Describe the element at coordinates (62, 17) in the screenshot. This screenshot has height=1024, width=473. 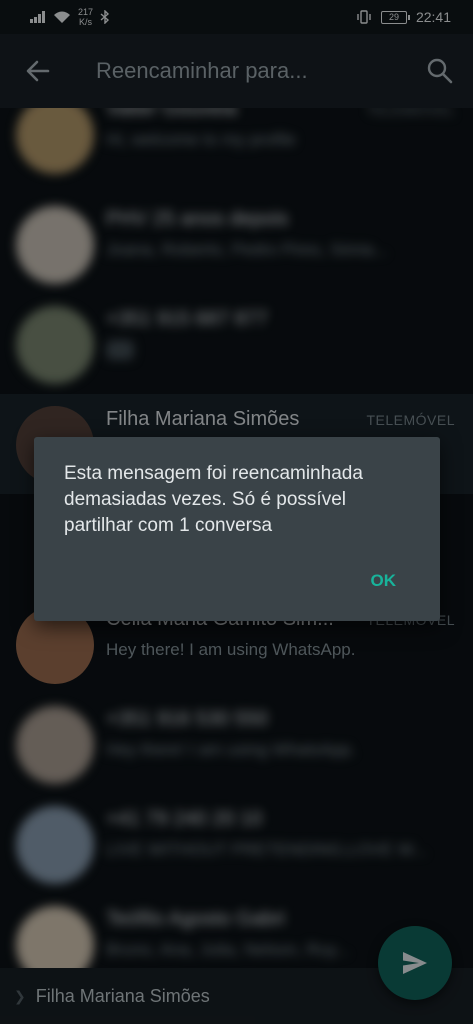
I see `wifi-icon` at that location.